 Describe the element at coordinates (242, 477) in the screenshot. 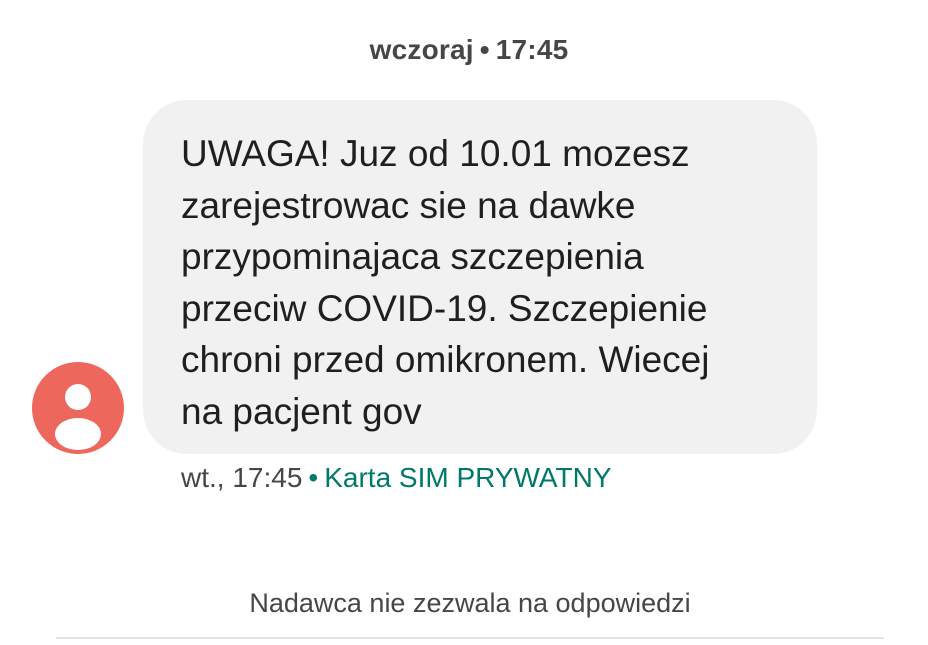

I see `message-timestamp: wt., 17:45` at that location.